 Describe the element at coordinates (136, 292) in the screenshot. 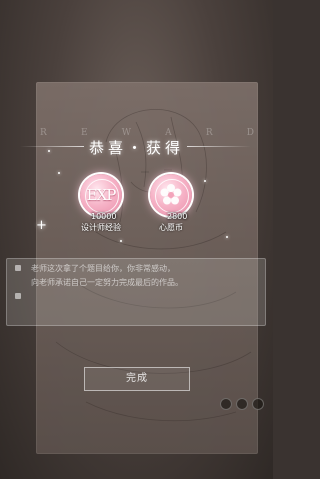

I see `story-dialog-box: 老师这次拿了个题目给你，你非常感动， 向老师承诺自己一定努力完成最后的作品。` at that location.